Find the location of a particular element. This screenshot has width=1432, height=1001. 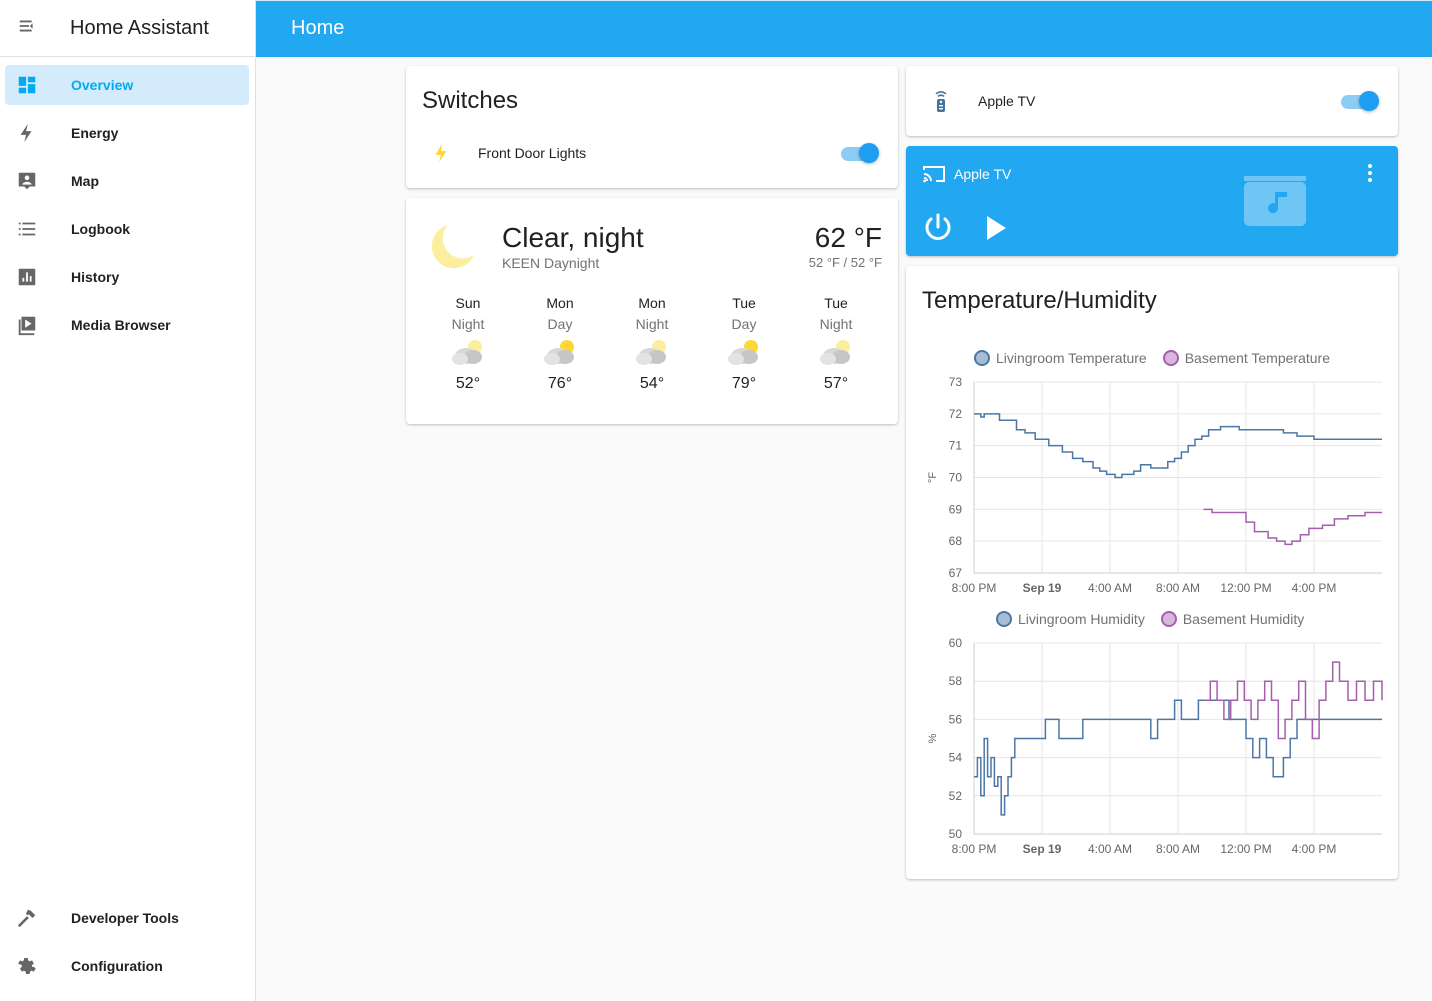

forecast-temp: 79° is located at coordinates (744, 383).